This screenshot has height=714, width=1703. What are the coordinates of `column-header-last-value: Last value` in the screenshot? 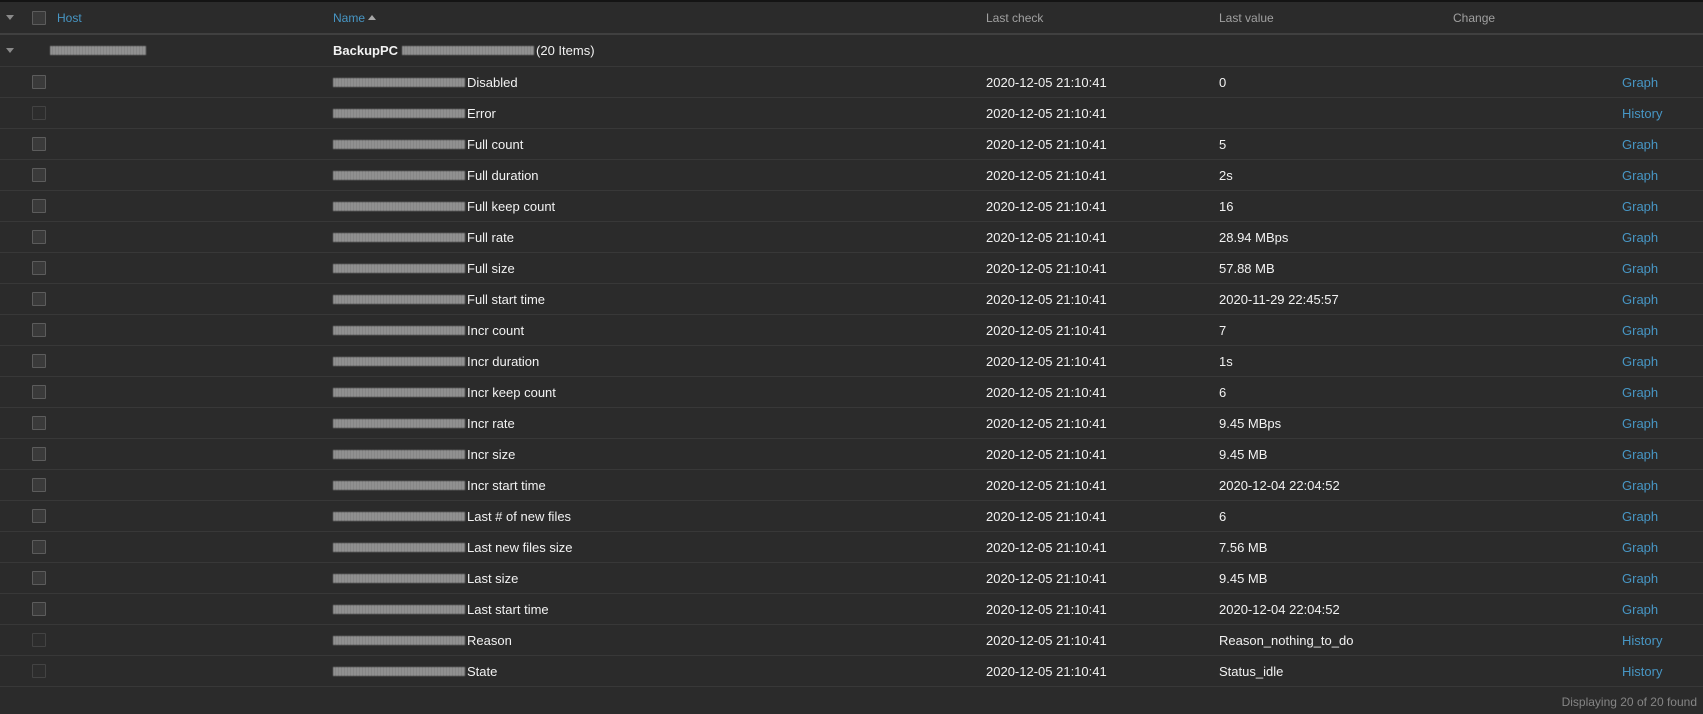 It's located at (1334, 17).